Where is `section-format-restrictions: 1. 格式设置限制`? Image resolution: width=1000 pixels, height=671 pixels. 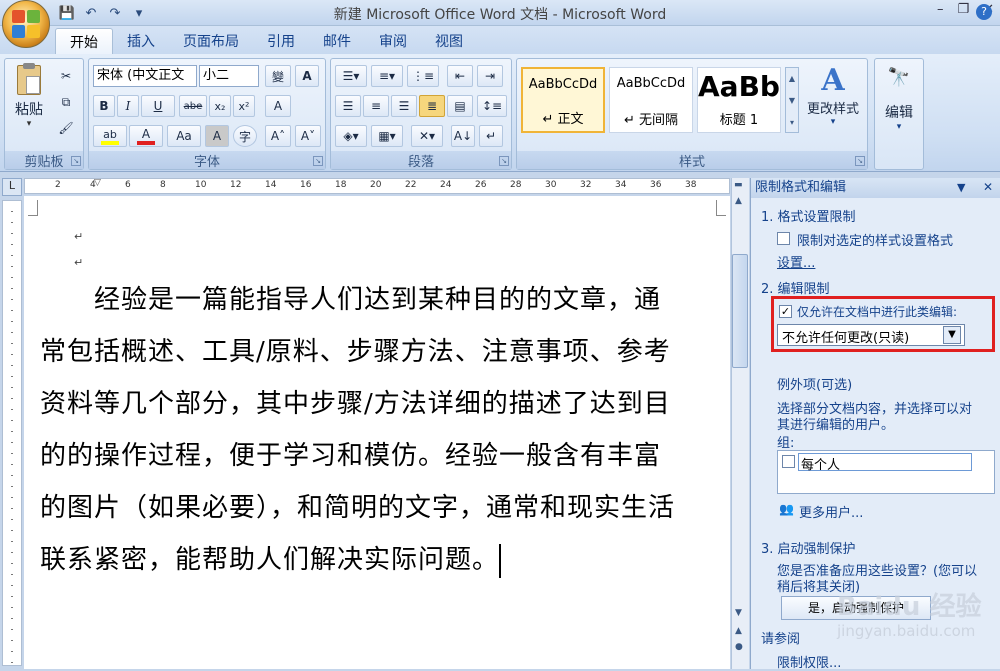 section-format-restrictions: 1. 格式设置限制 is located at coordinates (808, 217).